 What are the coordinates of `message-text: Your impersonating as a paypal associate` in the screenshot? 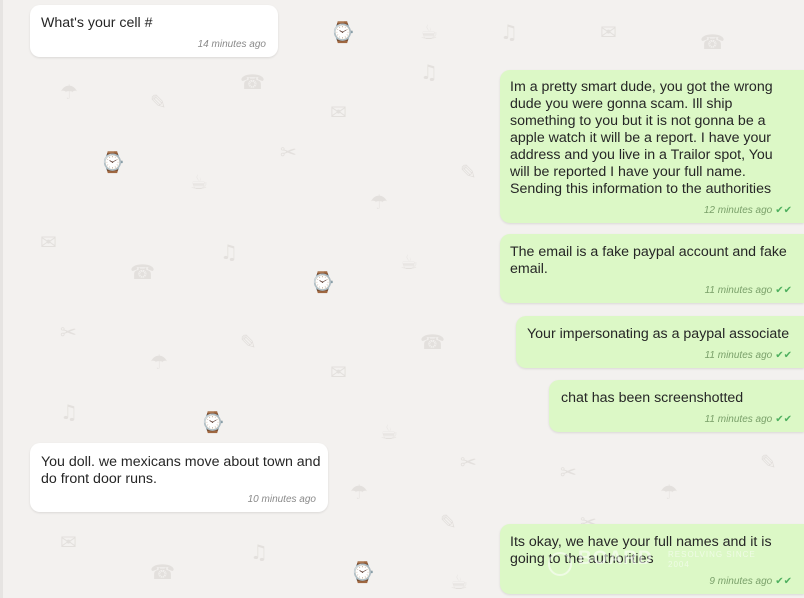 It's located at (658, 334).